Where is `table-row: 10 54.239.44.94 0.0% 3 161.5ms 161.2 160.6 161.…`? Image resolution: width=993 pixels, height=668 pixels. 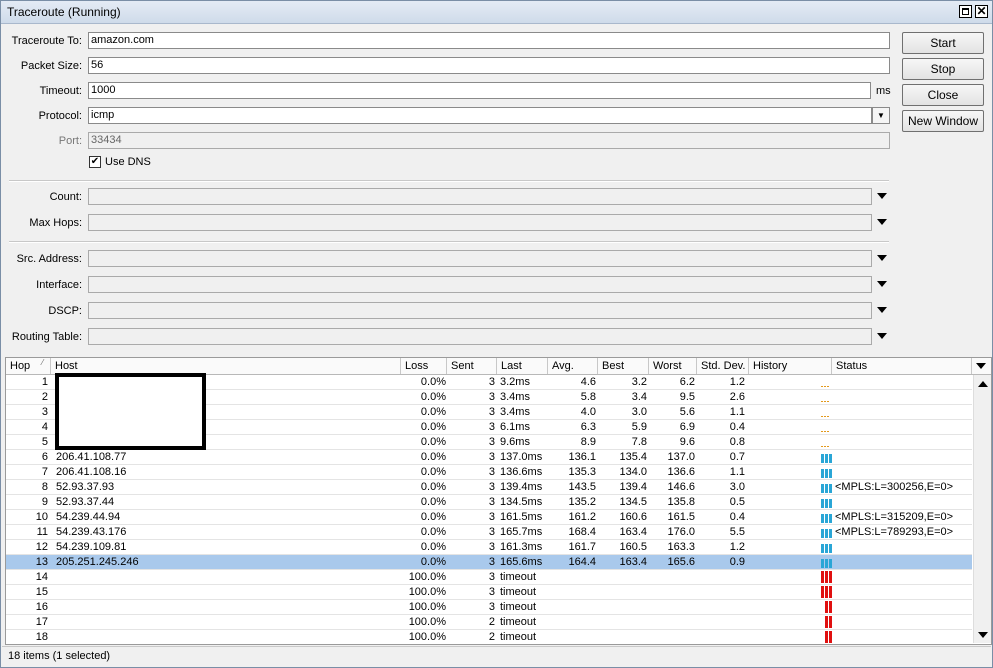 table-row: 10 54.239.44.94 0.0% 3 161.5ms 161.2 160.6 161.… is located at coordinates (489, 517).